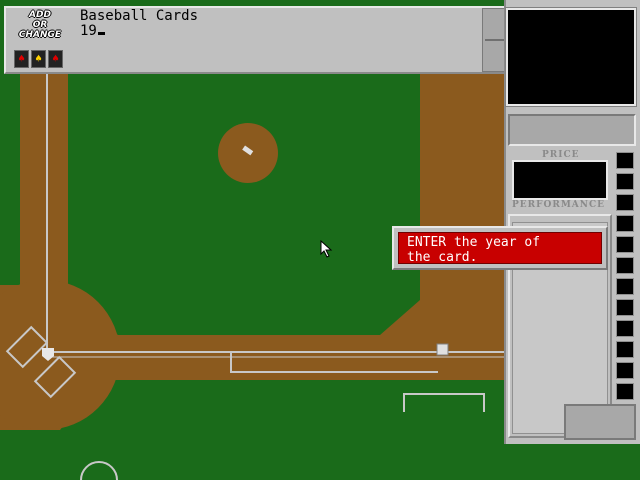 The height and width of the screenshot is (480, 640). I want to click on logo-icon-row: ♠ ♠ ♠, so click(40, 59).